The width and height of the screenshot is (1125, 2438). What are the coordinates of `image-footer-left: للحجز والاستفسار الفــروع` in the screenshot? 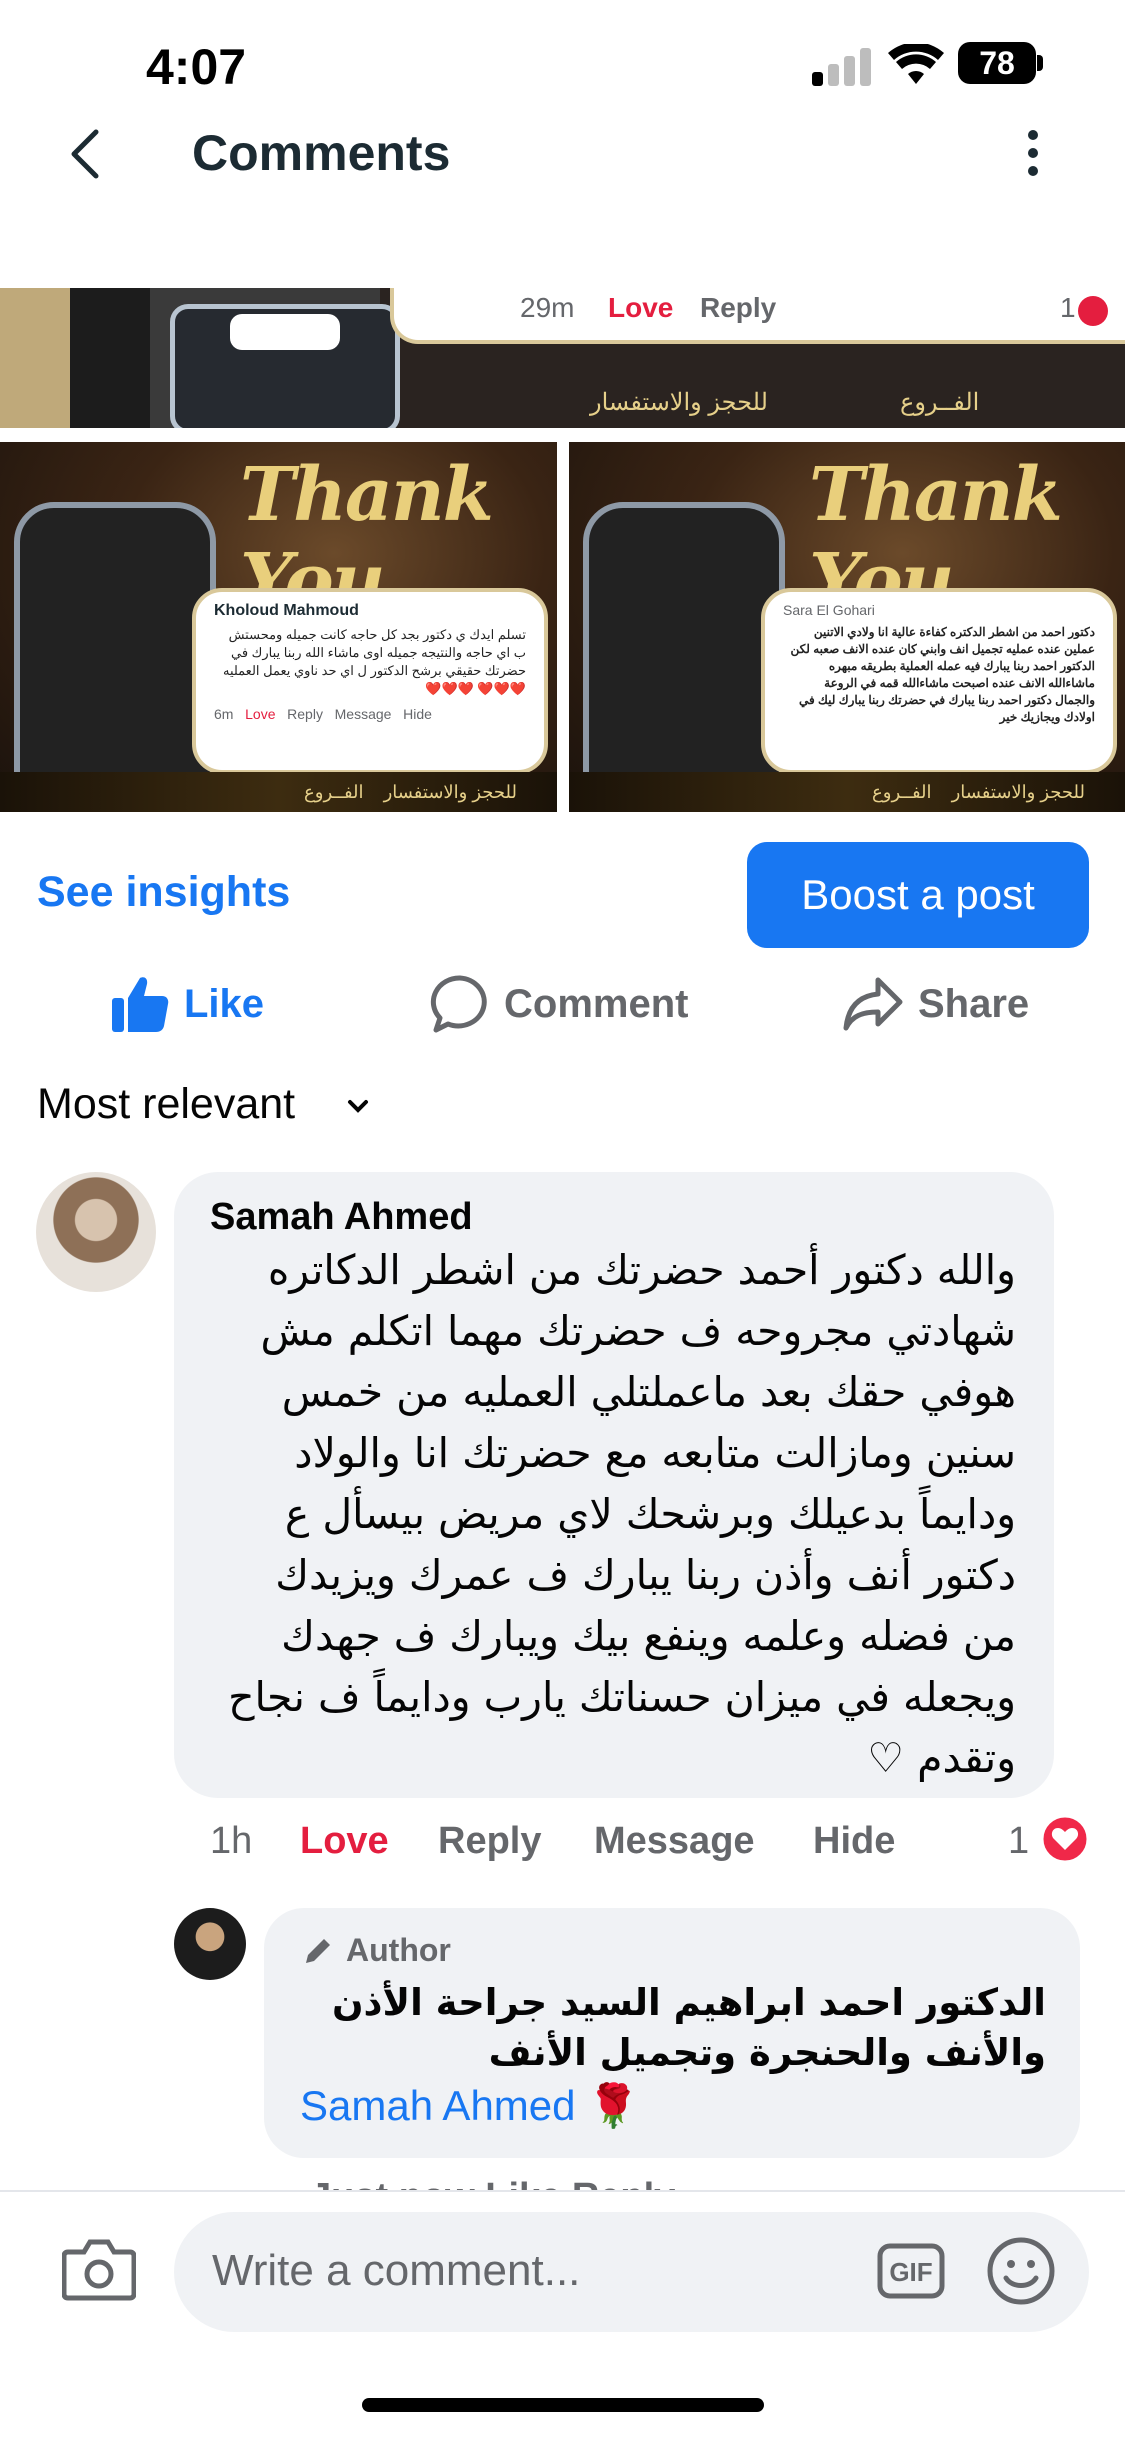 It's located at (278, 792).